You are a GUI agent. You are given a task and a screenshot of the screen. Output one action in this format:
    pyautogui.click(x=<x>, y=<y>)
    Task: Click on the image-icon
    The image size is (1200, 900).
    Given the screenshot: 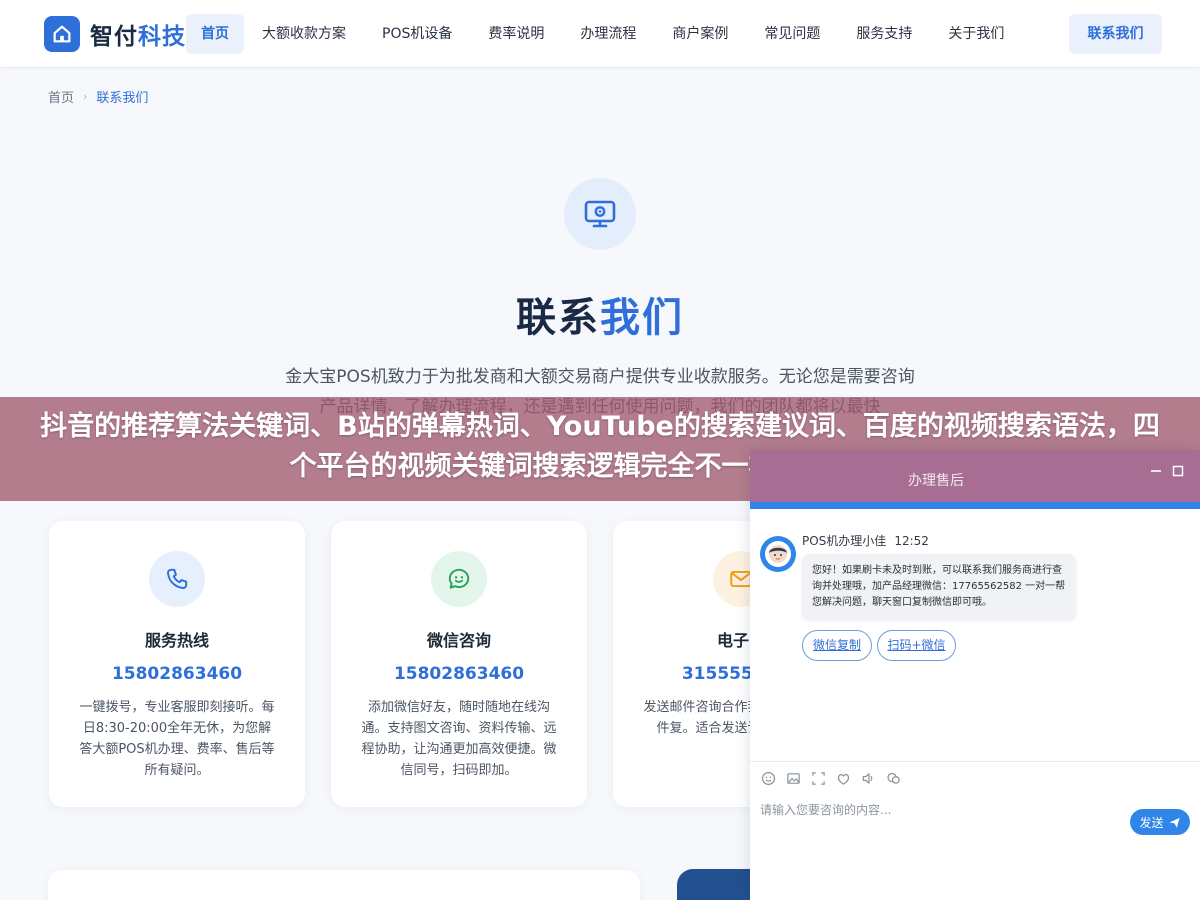 What is the action you would take?
    pyautogui.click(x=793, y=778)
    